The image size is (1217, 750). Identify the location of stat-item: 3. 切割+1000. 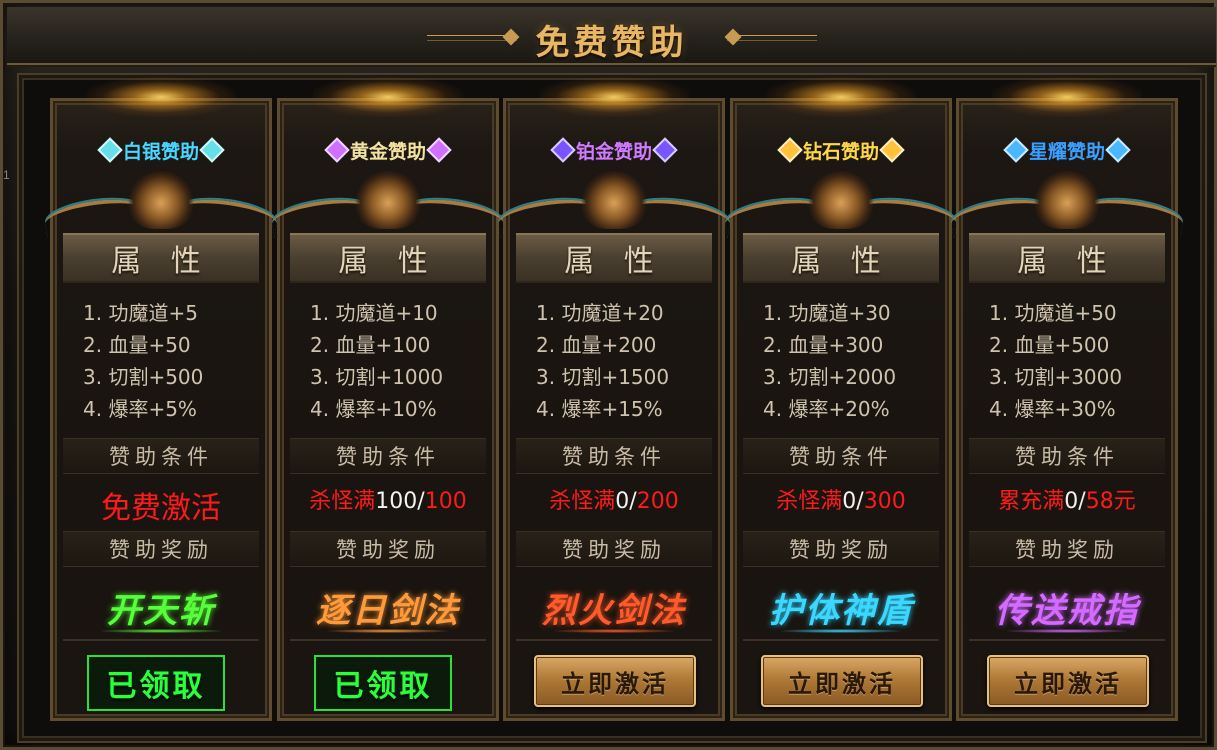
(377, 377).